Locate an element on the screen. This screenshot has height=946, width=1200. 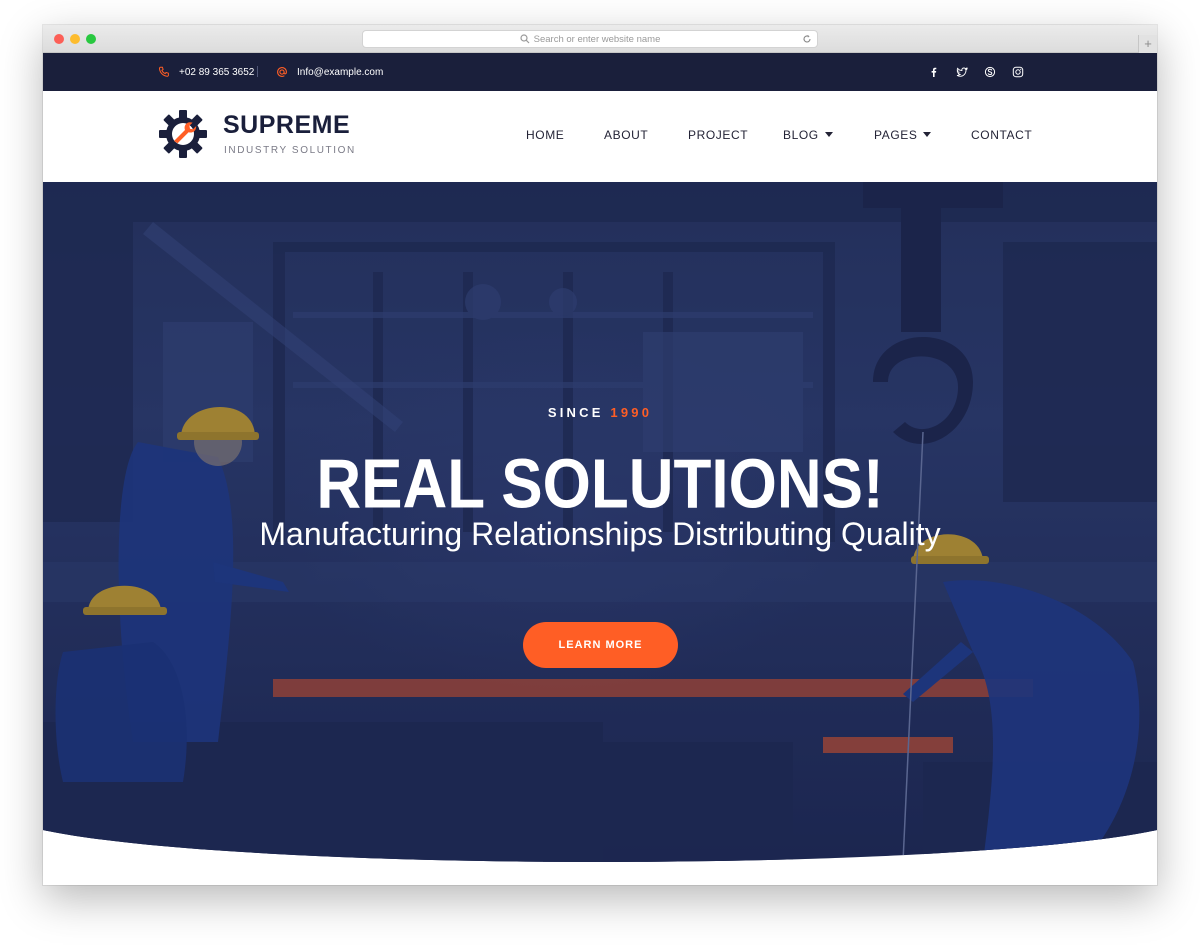
nav-pages: PAGES is located at coordinates (903, 135).